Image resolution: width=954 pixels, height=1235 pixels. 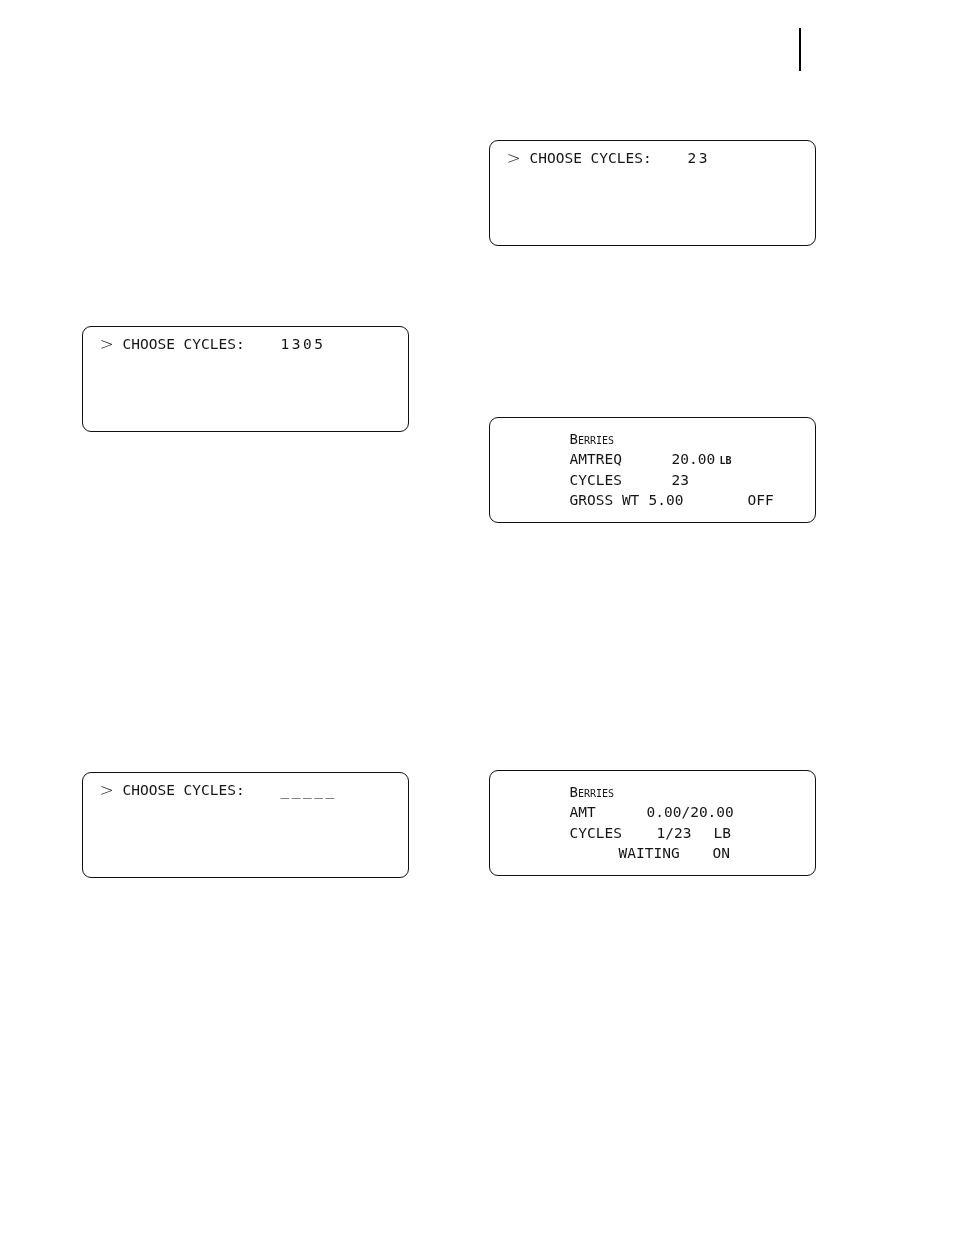 I want to click on unit-label: LB, so click(x=725, y=461).